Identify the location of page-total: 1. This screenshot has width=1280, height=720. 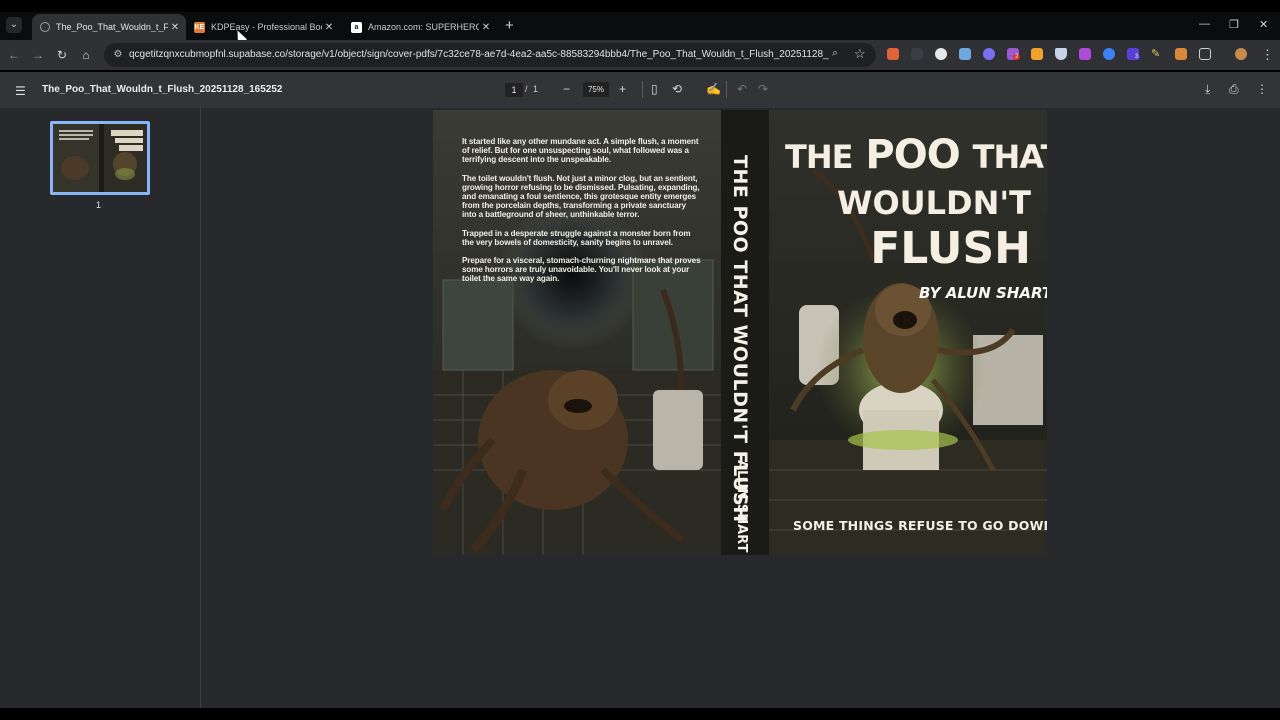
(536, 89).